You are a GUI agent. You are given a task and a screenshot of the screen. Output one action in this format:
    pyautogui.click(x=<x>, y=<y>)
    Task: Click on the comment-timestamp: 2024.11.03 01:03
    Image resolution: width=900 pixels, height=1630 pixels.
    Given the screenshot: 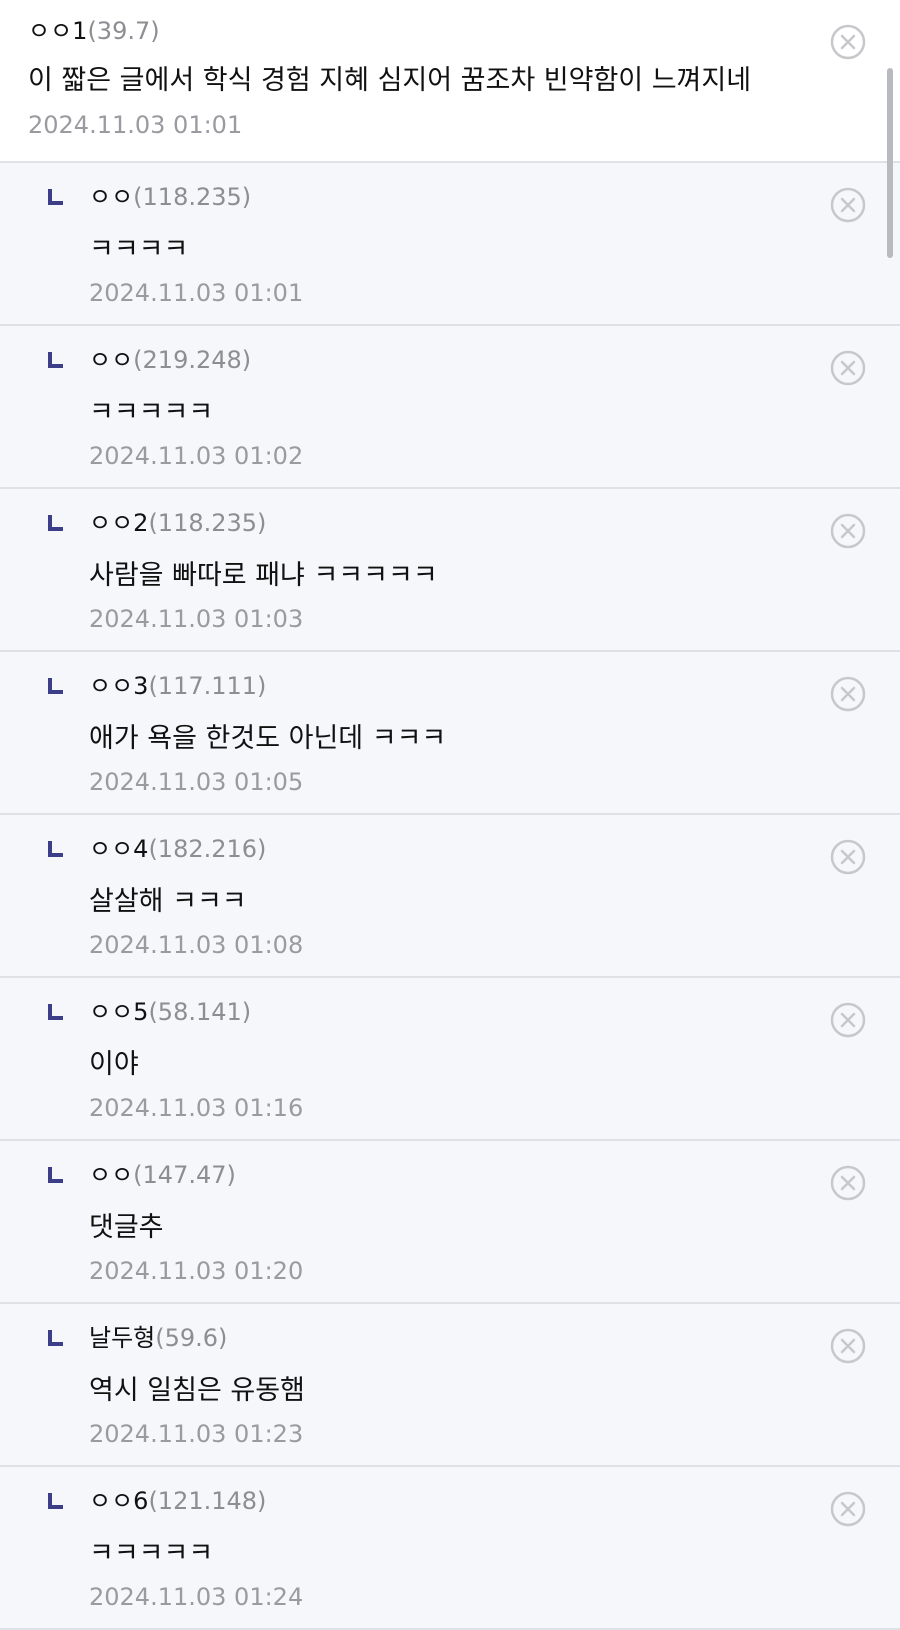 What is the action you would take?
    pyautogui.click(x=196, y=619)
    